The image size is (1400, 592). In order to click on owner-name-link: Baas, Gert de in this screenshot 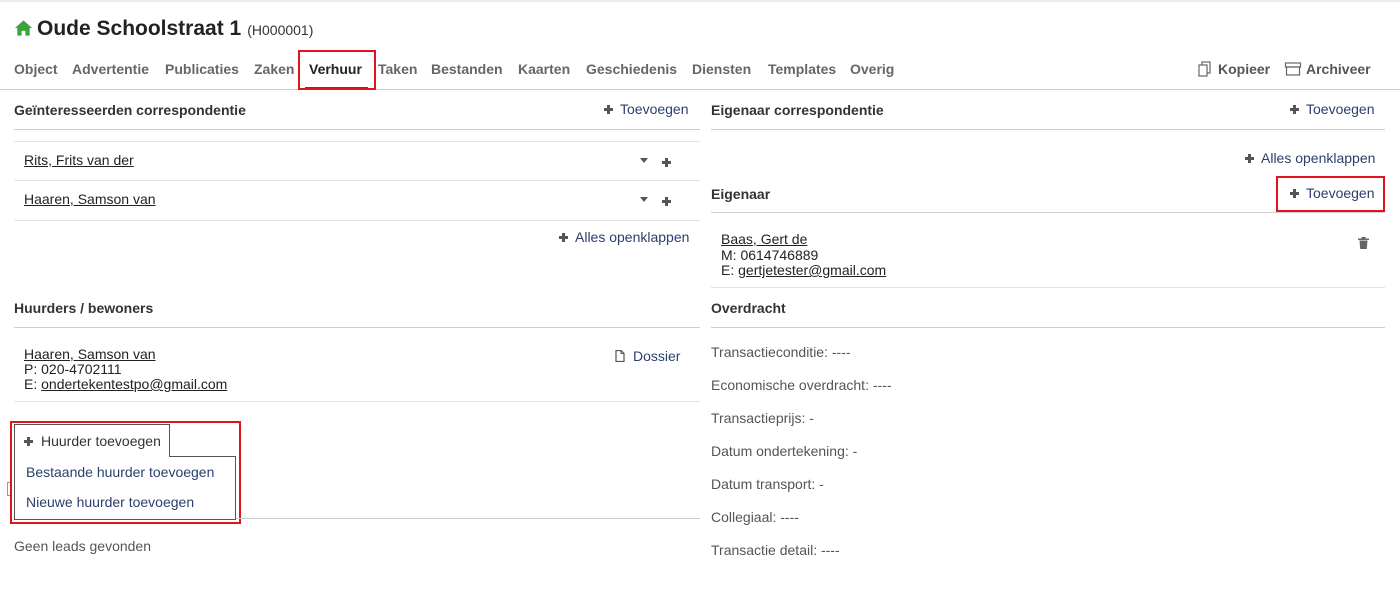, I will do `click(764, 239)`.